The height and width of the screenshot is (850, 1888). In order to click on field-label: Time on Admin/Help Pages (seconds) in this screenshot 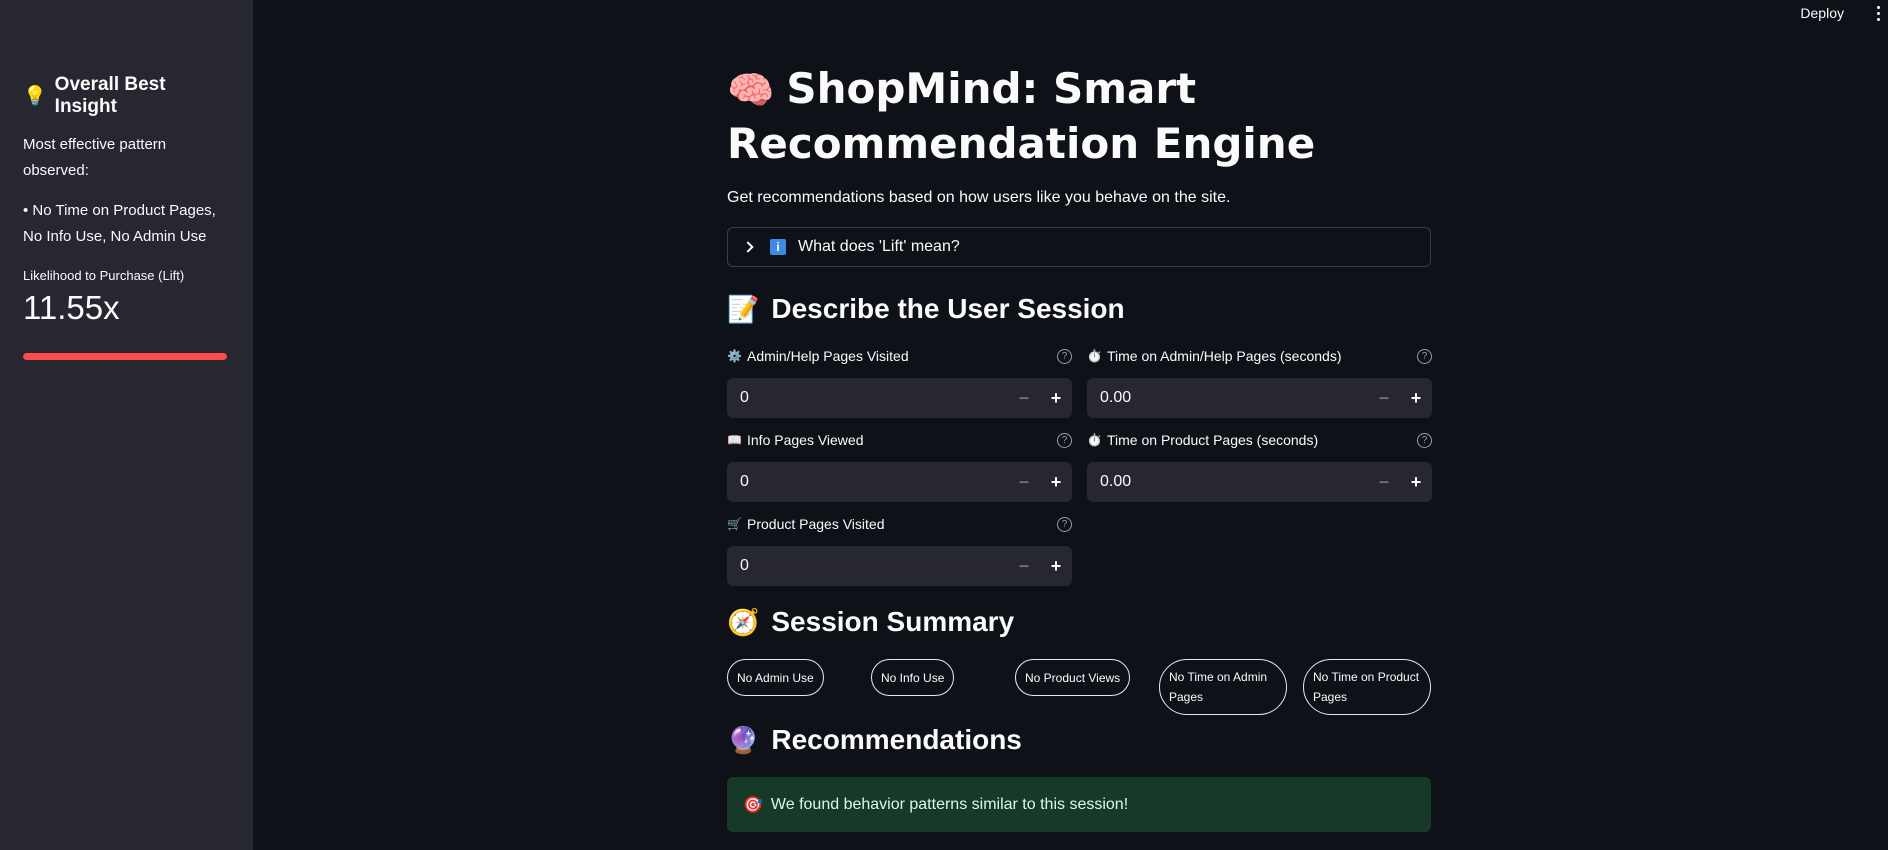, I will do `click(1224, 356)`.